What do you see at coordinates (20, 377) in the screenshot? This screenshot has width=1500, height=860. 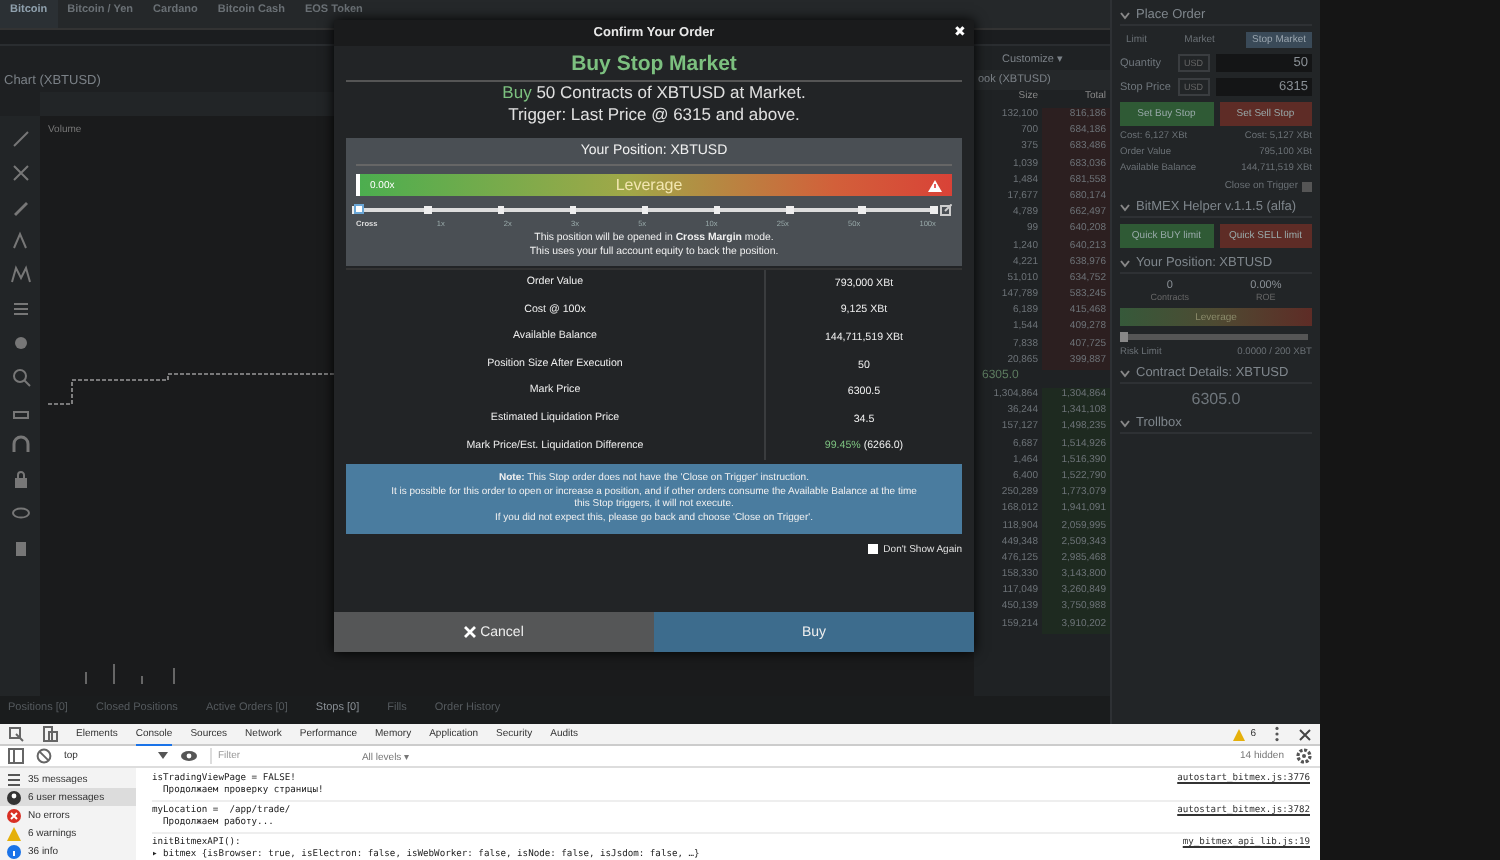 I see `zoom-icon` at bounding box center [20, 377].